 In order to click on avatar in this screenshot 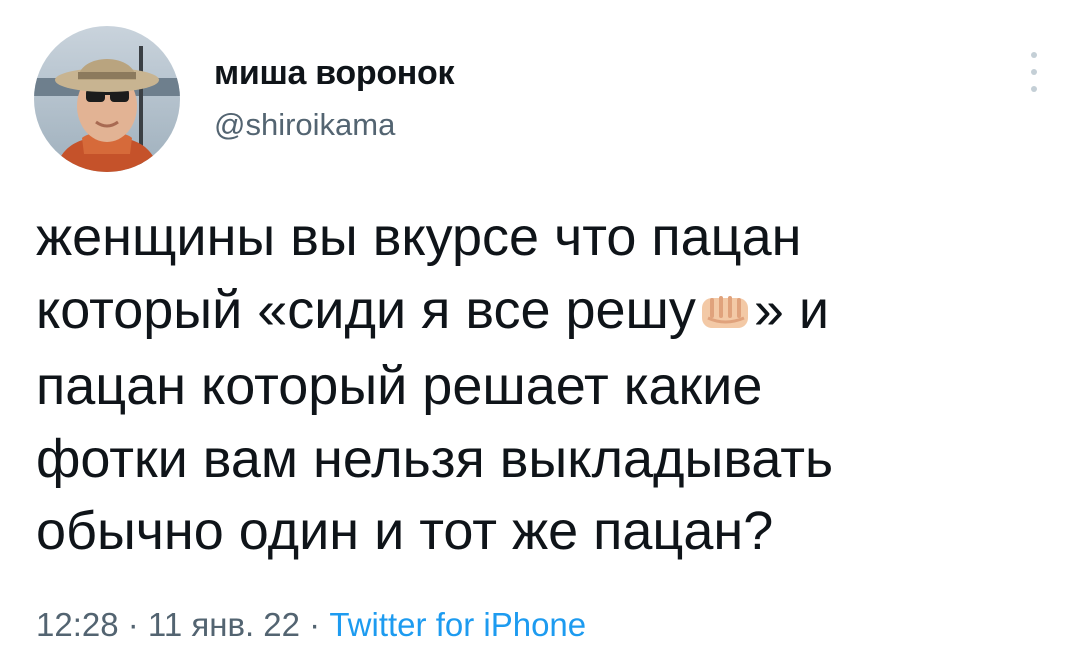, I will do `click(107, 99)`.